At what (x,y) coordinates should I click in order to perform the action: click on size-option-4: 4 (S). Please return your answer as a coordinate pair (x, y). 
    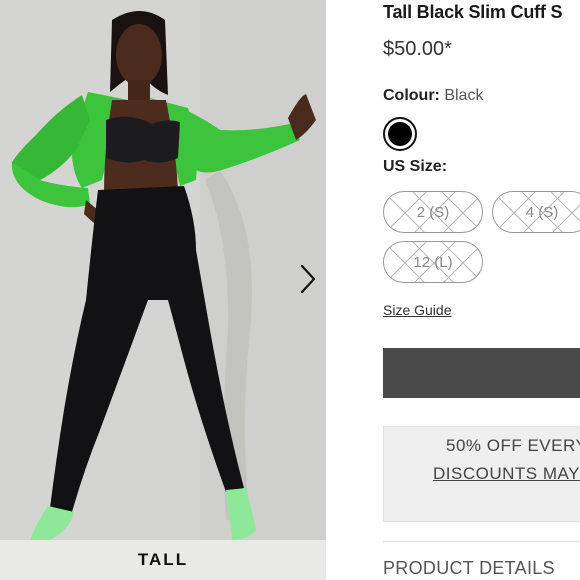
    Looking at the image, I should click on (536, 212).